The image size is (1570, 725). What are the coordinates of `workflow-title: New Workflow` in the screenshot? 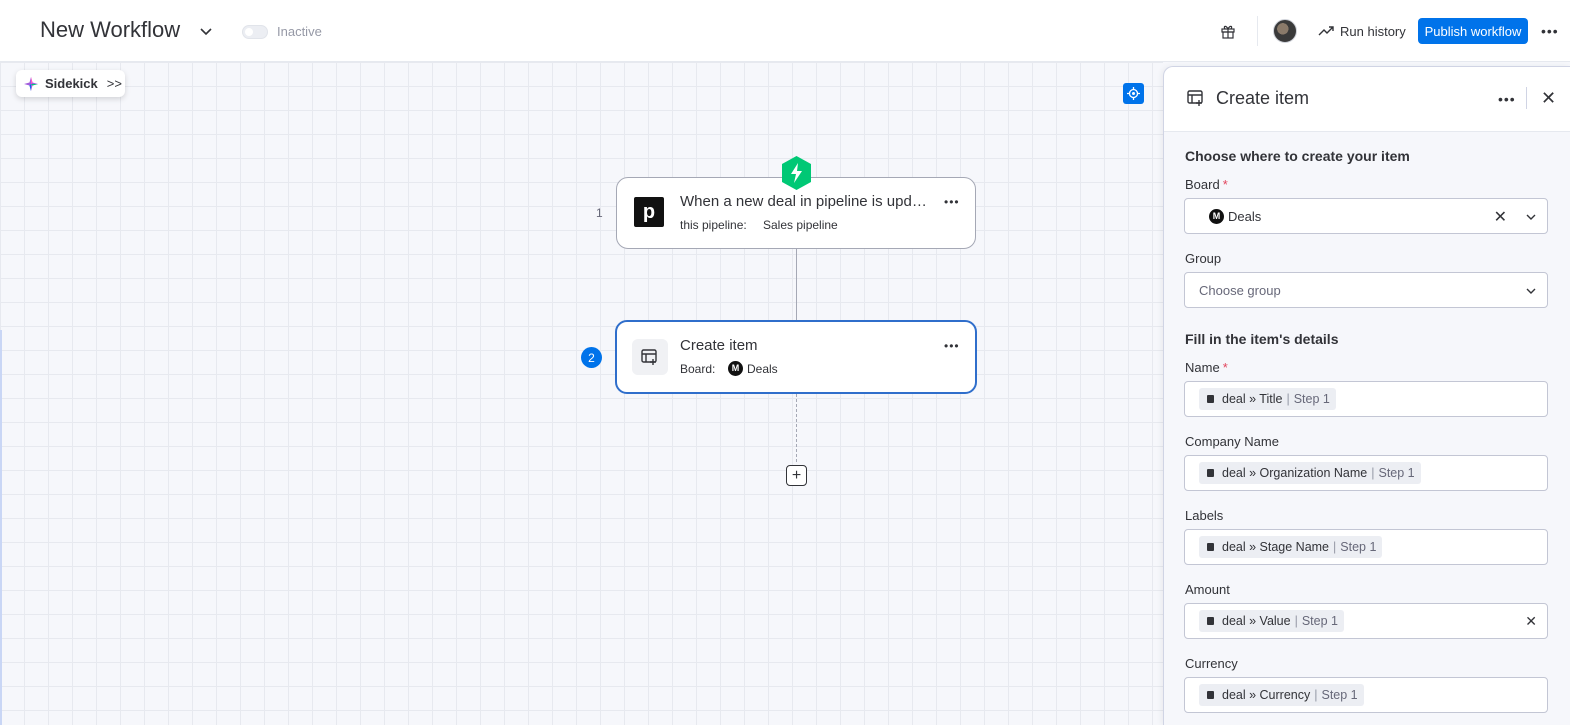 It's located at (110, 30).